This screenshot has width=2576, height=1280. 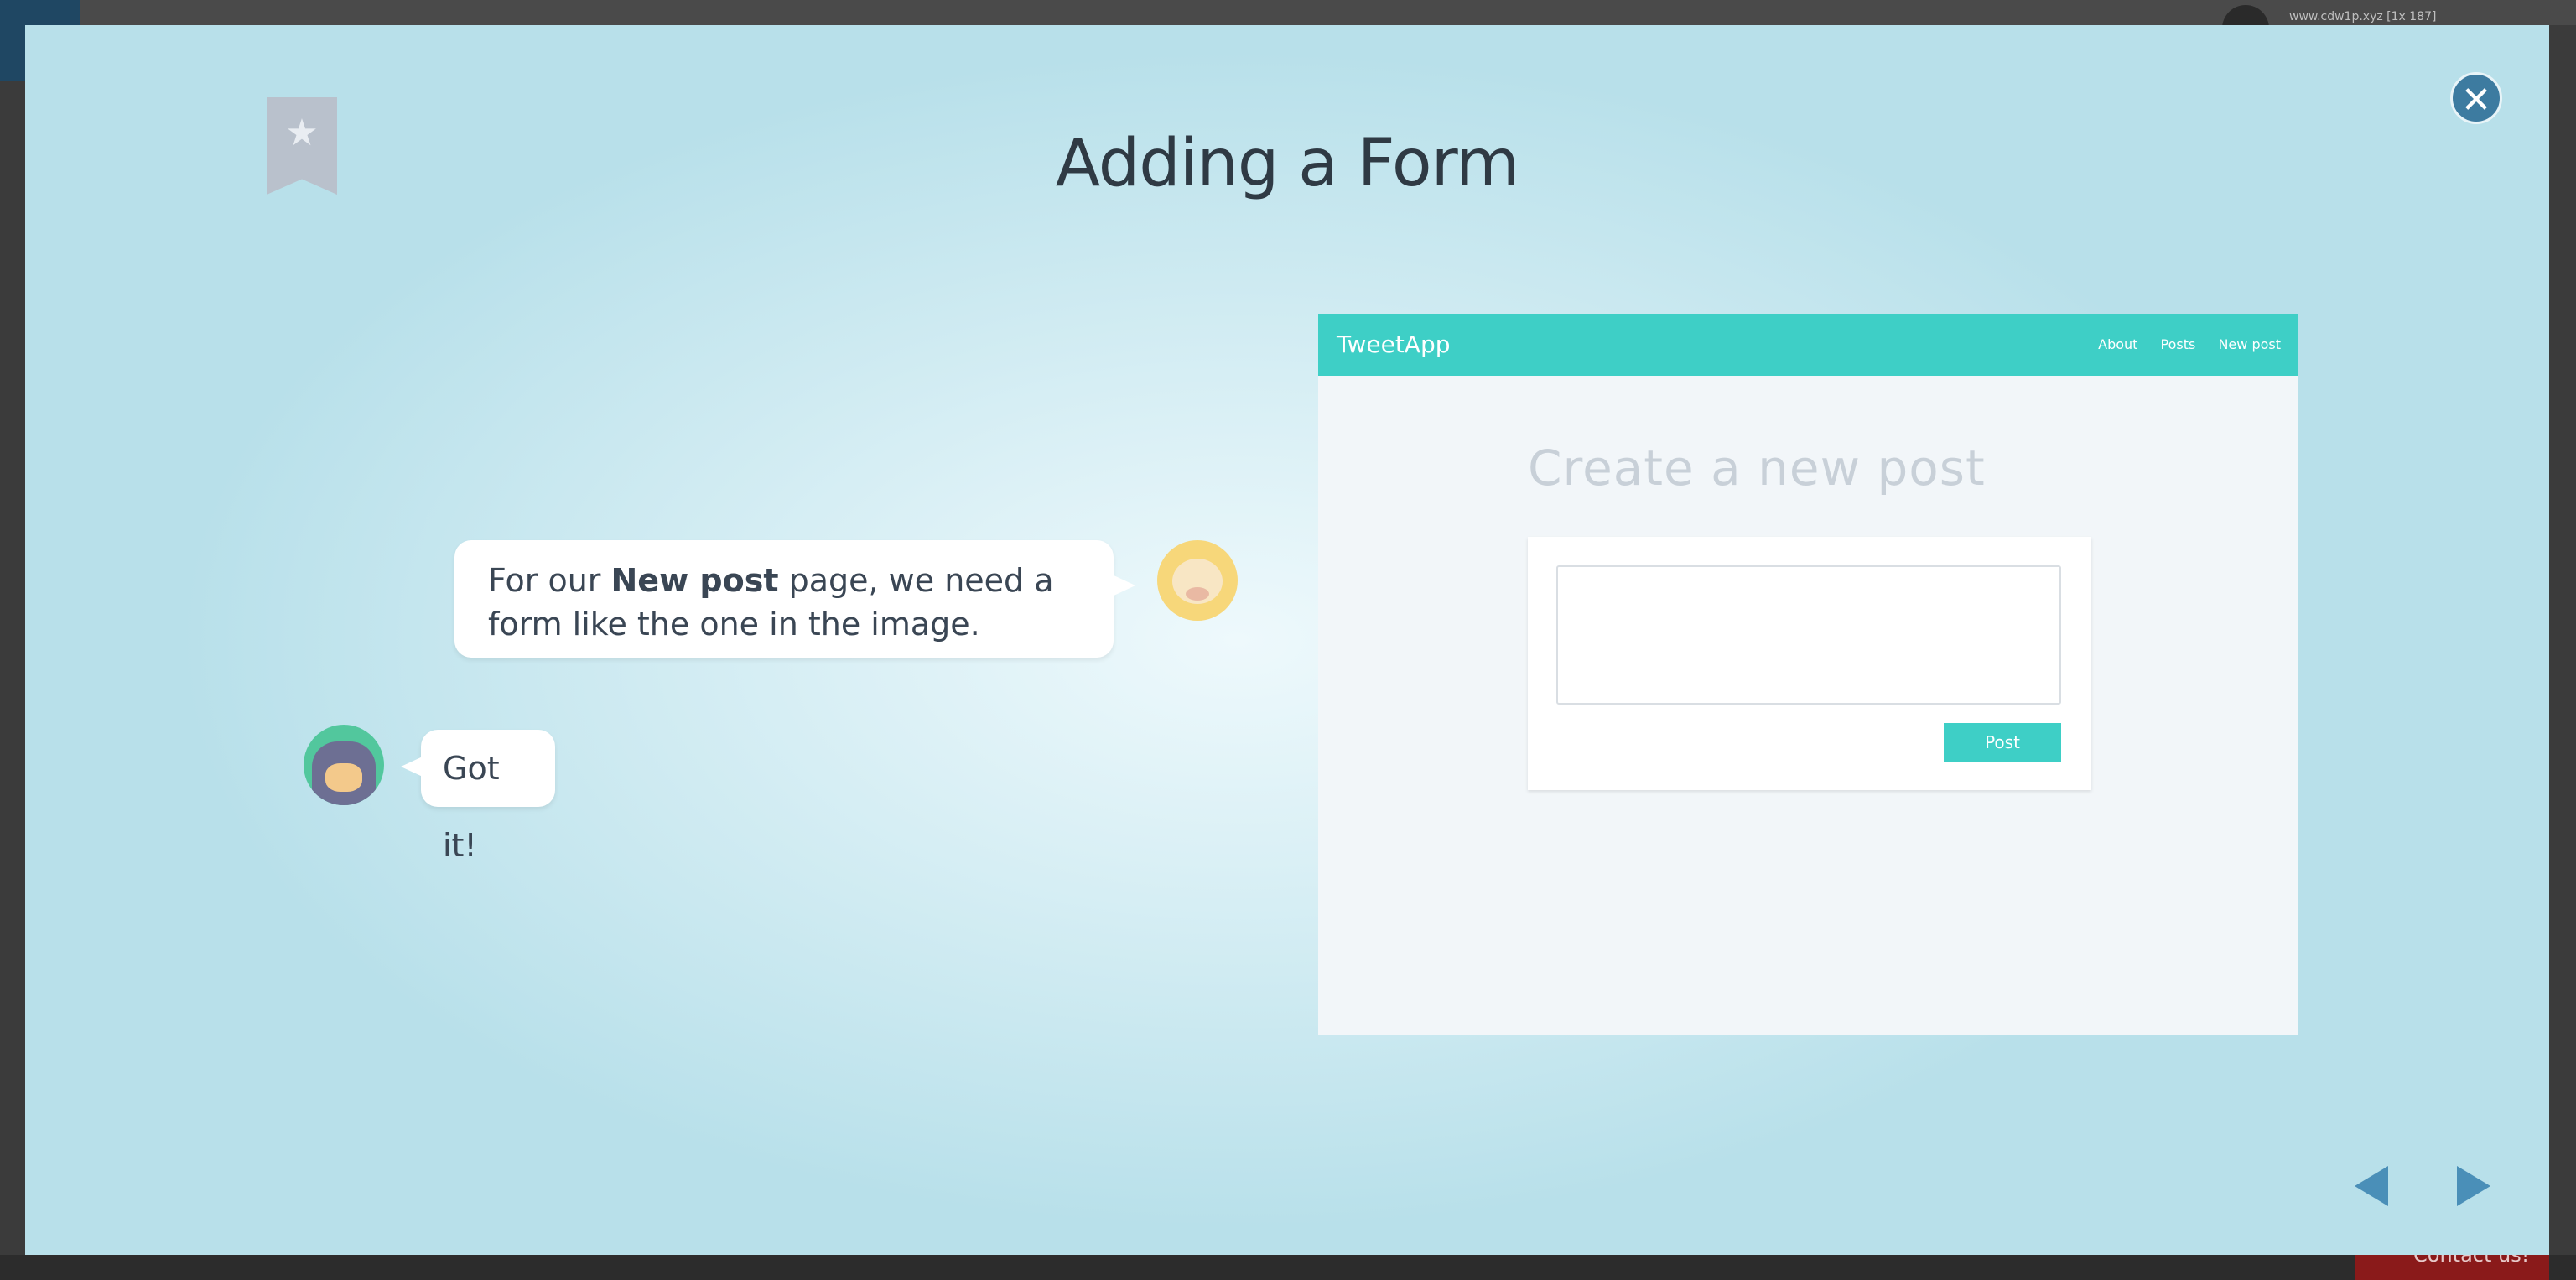 What do you see at coordinates (1288, 12) in the screenshot?
I see `backdrop-topbar` at bounding box center [1288, 12].